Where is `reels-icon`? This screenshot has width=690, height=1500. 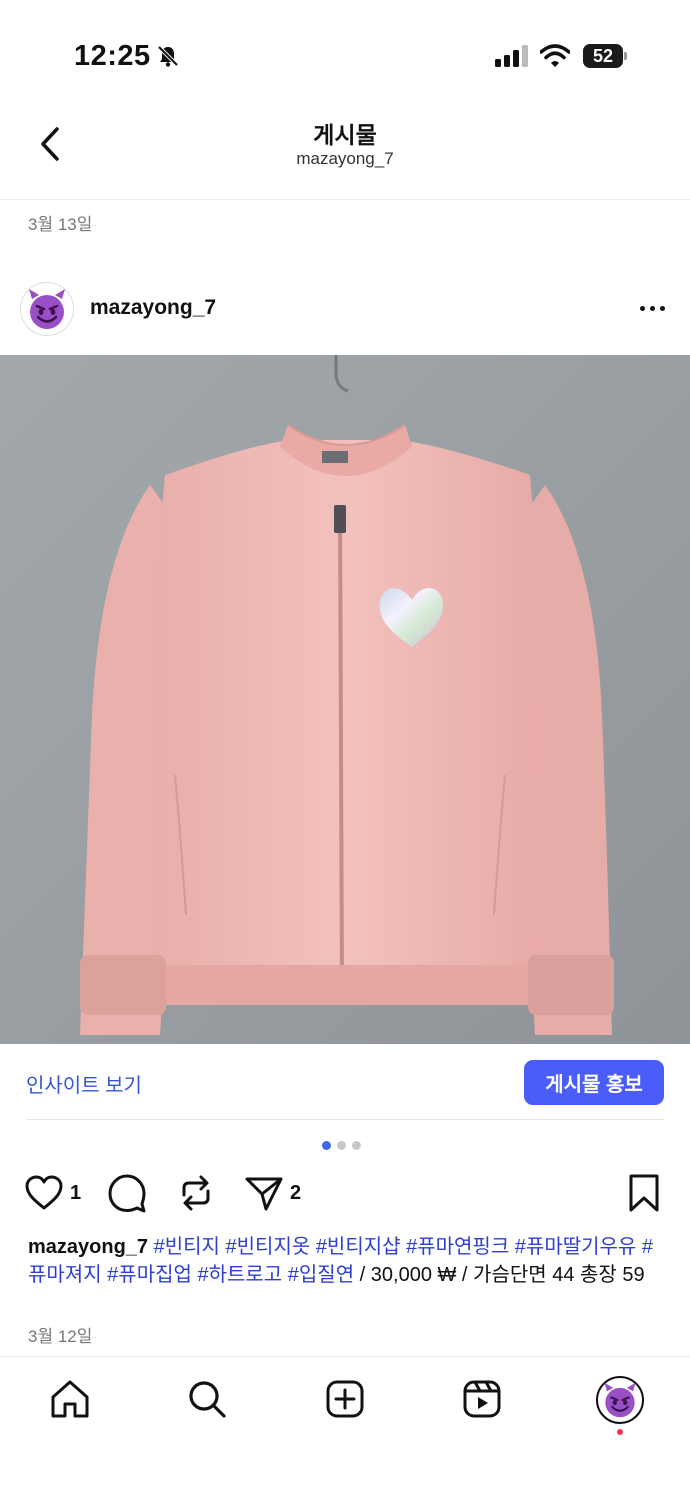
reels-icon is located at coordinates (482, 1399).